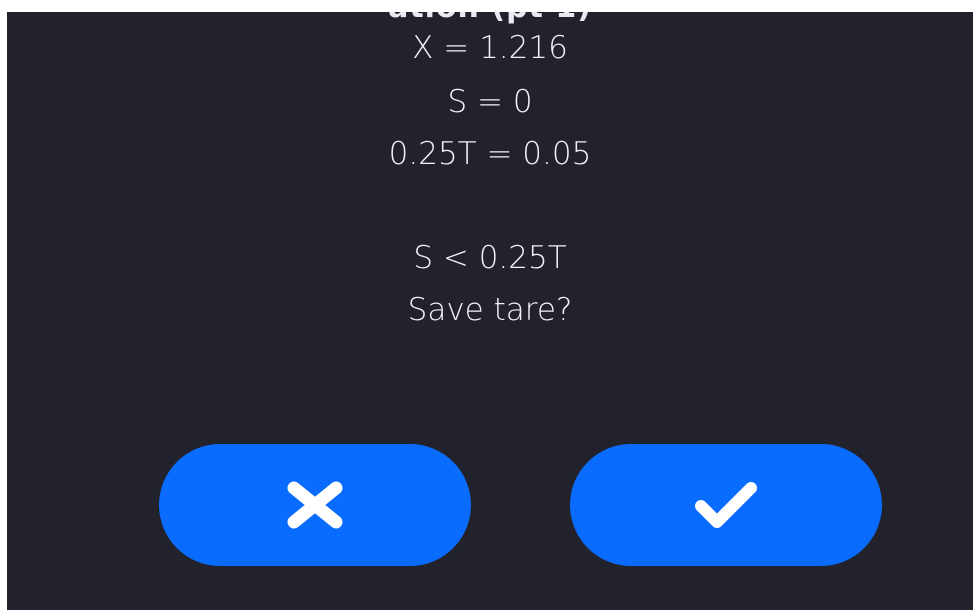 Image resolution: width=973 pixels, height=610 pixels. What do you see at coordinates (490, 18) in the screenshot?
I see `dialog-title: ation (pt 1)` at bounding box center [490, 18].